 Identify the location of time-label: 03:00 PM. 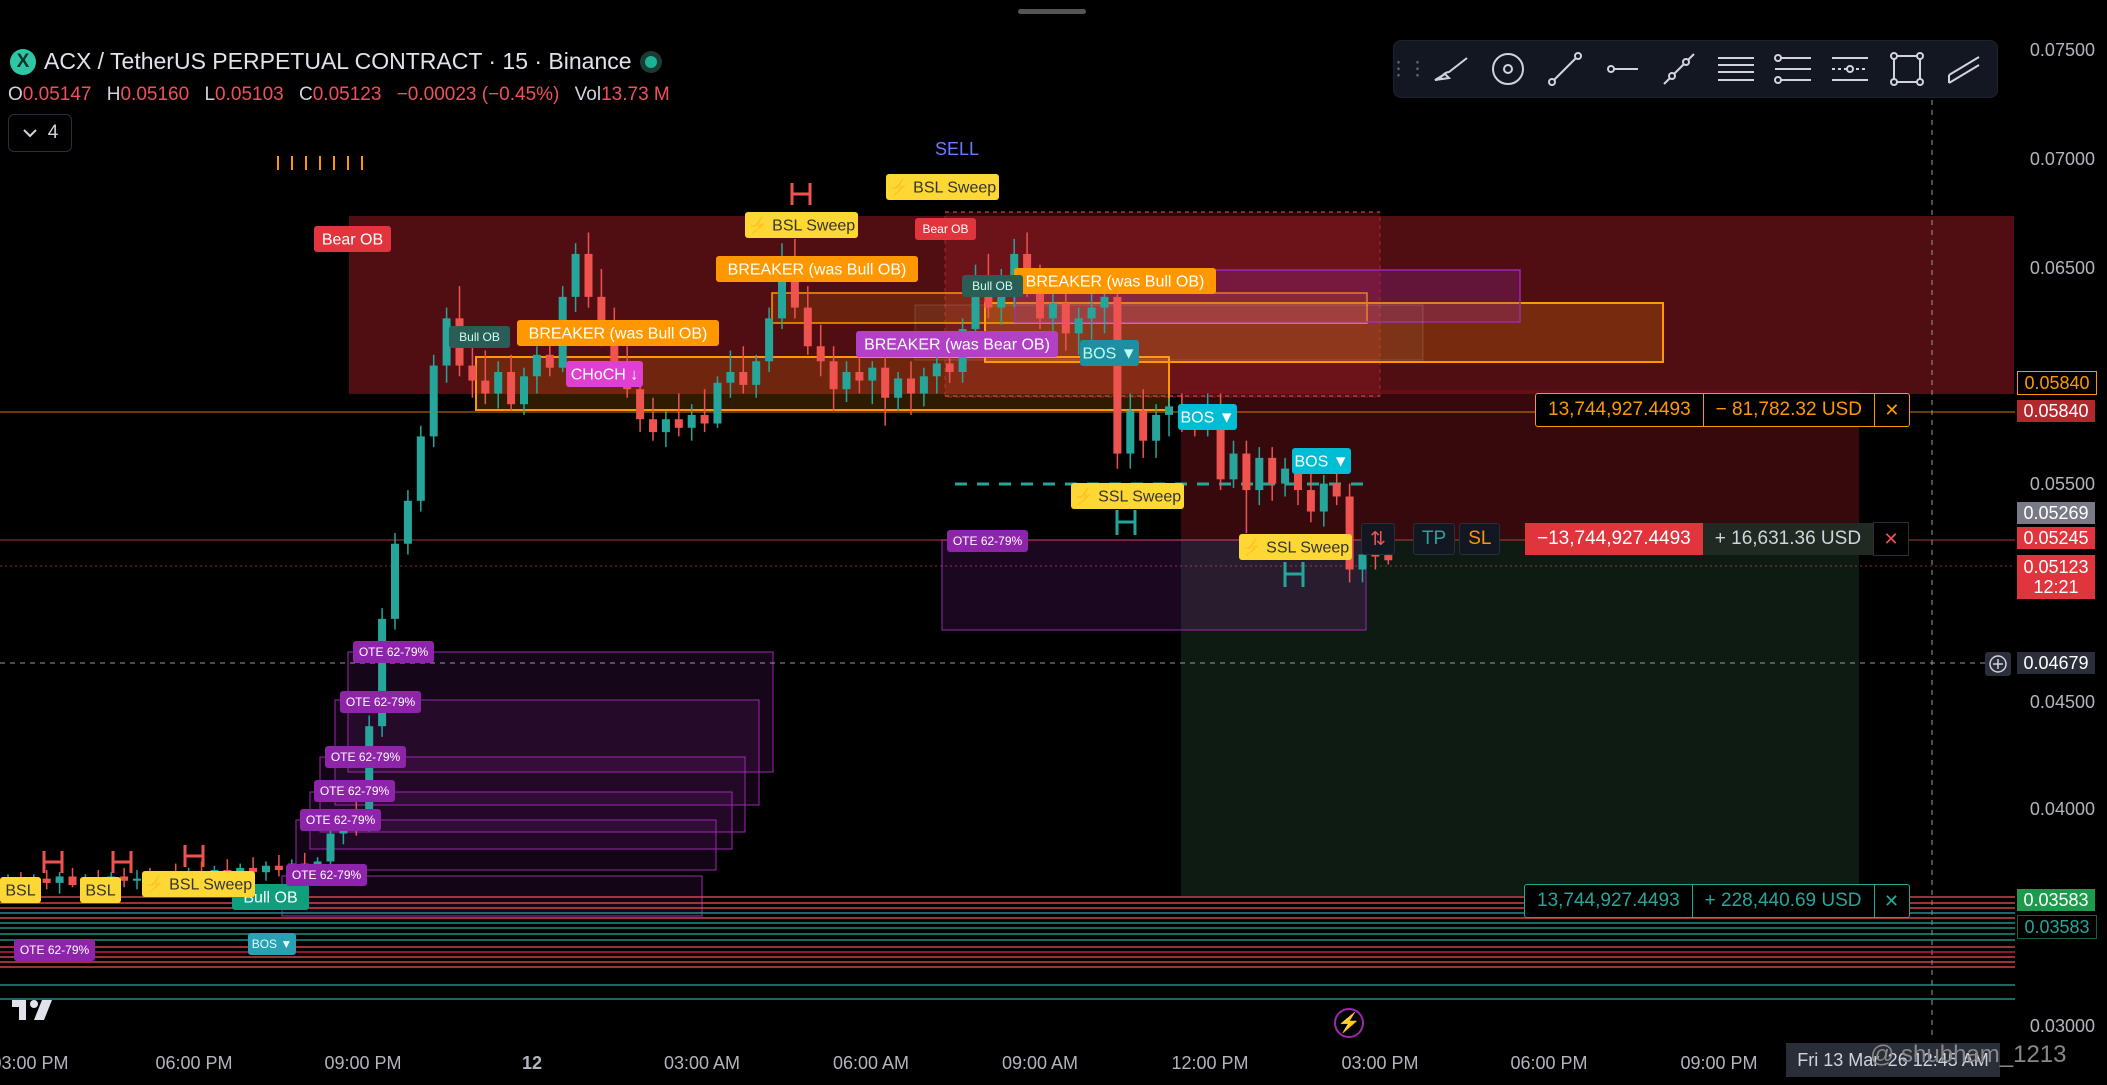
(34, 1063).